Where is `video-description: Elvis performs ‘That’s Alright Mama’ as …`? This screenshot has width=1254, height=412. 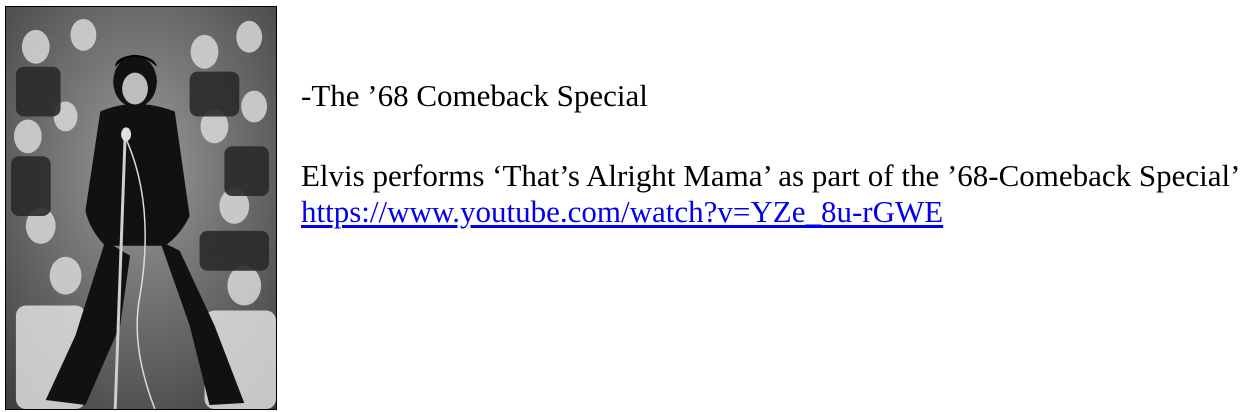
video-description: Elvis performs ‘That’s Alright Mama’ as … is located at coordinates (771, 175).